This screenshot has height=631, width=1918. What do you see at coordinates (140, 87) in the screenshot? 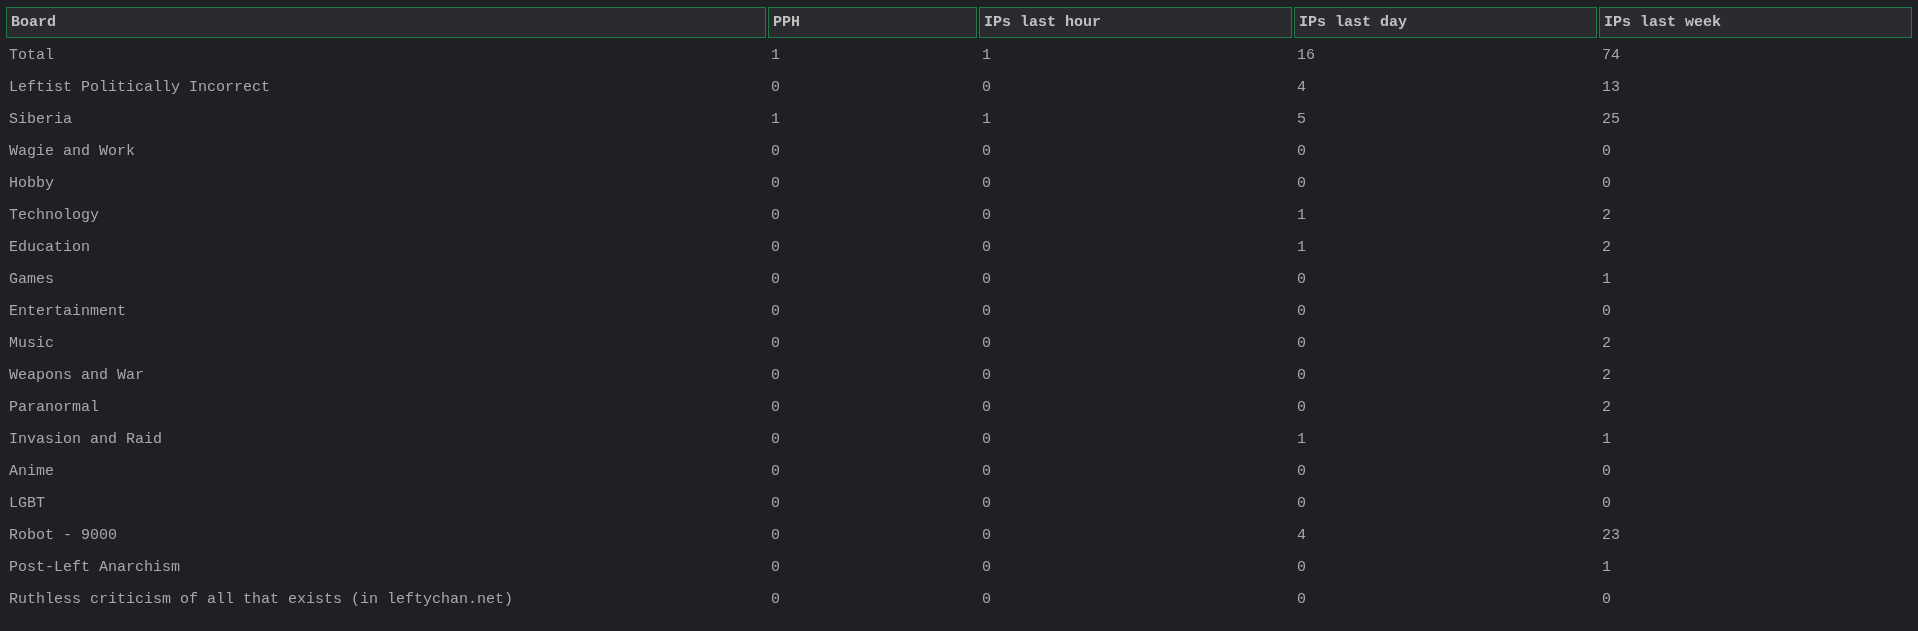
I see `table-cell: Leftist Politically Incorrect` at bounding box center [140, 87].